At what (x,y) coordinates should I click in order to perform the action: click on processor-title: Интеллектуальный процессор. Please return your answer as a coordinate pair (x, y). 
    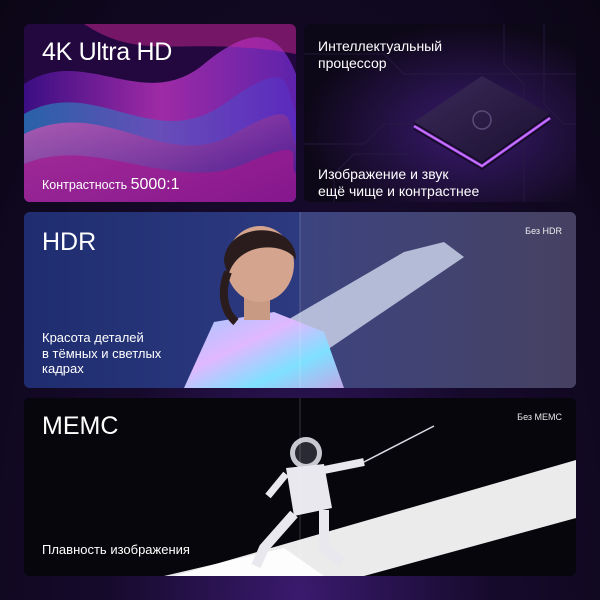
    Looking at the image, I should click on (380, 55).